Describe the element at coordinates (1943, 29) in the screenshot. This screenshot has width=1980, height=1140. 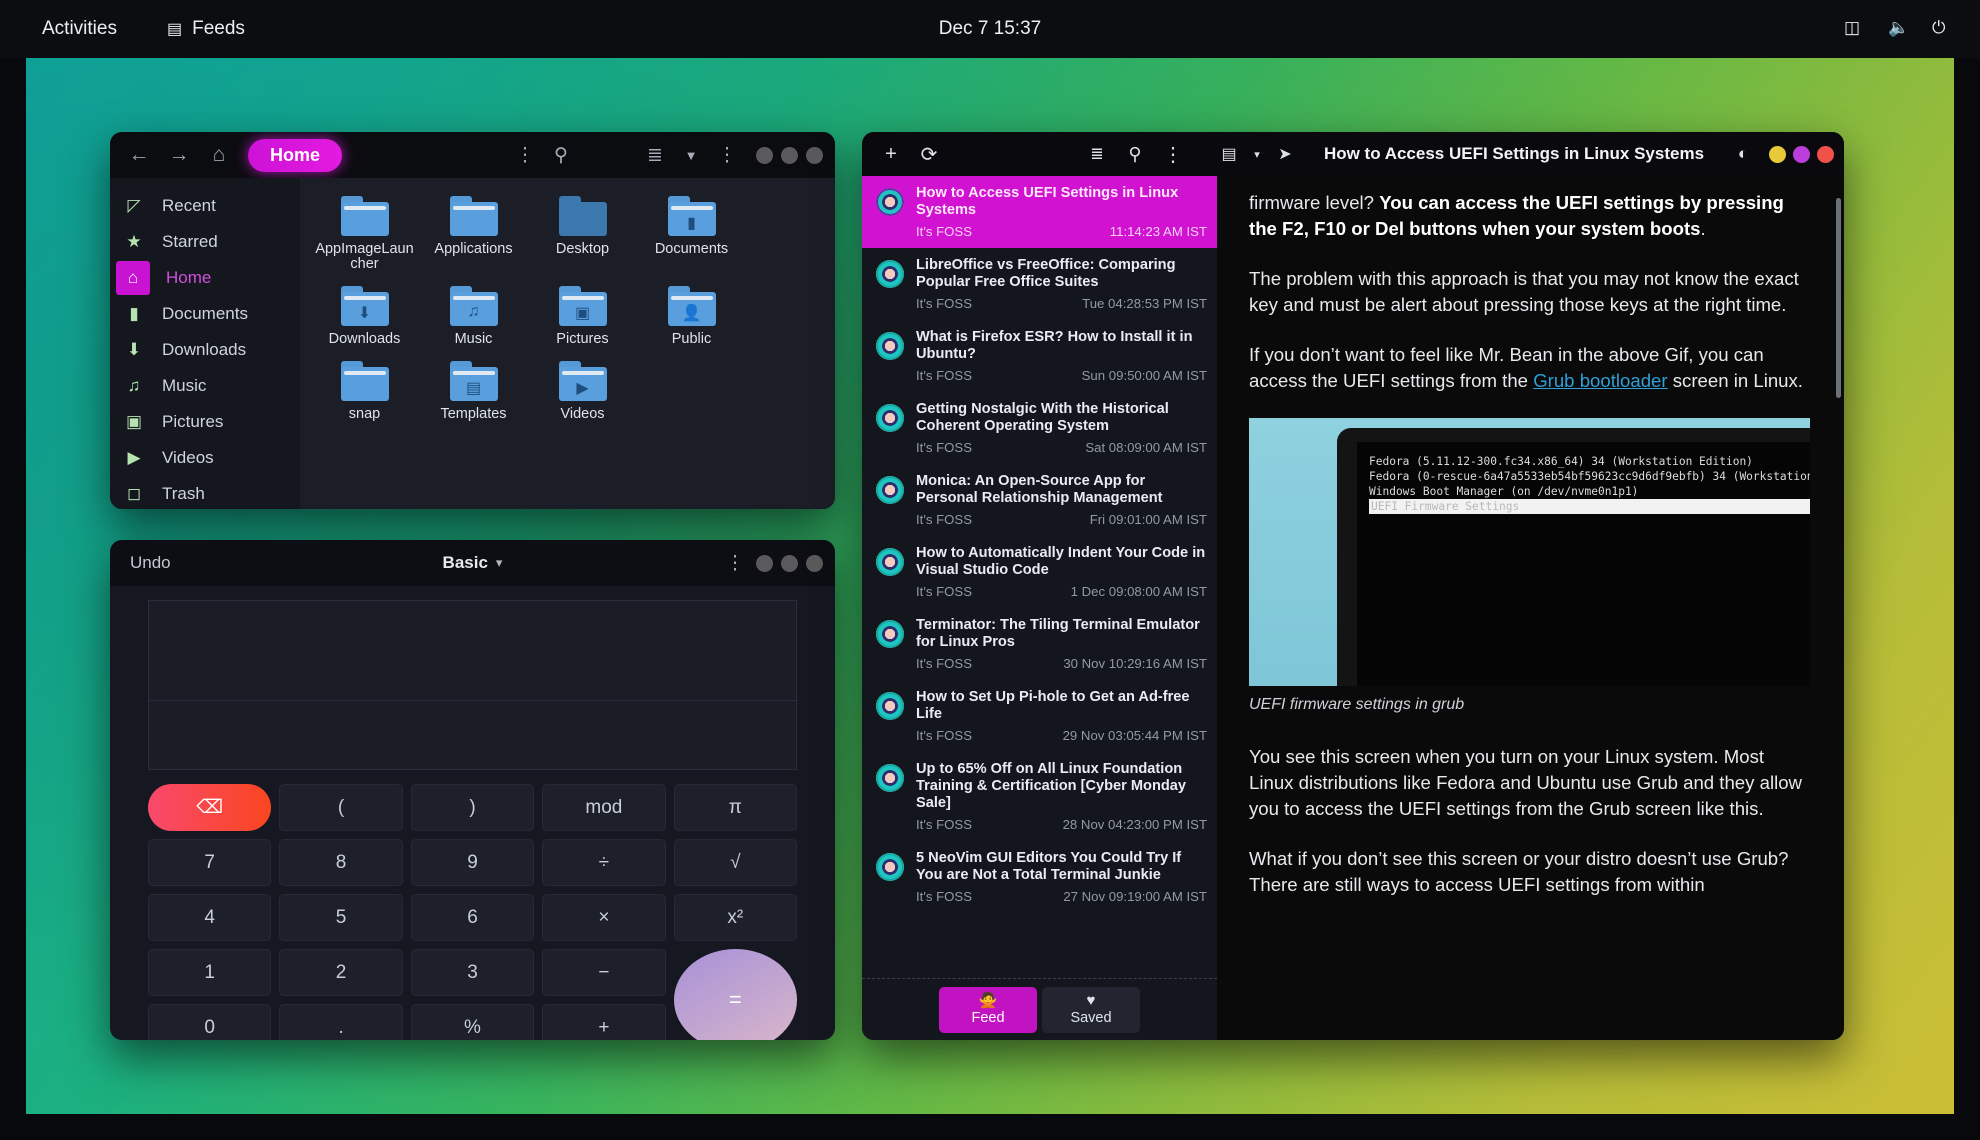
I see `power-icon: ⏻` at that location.